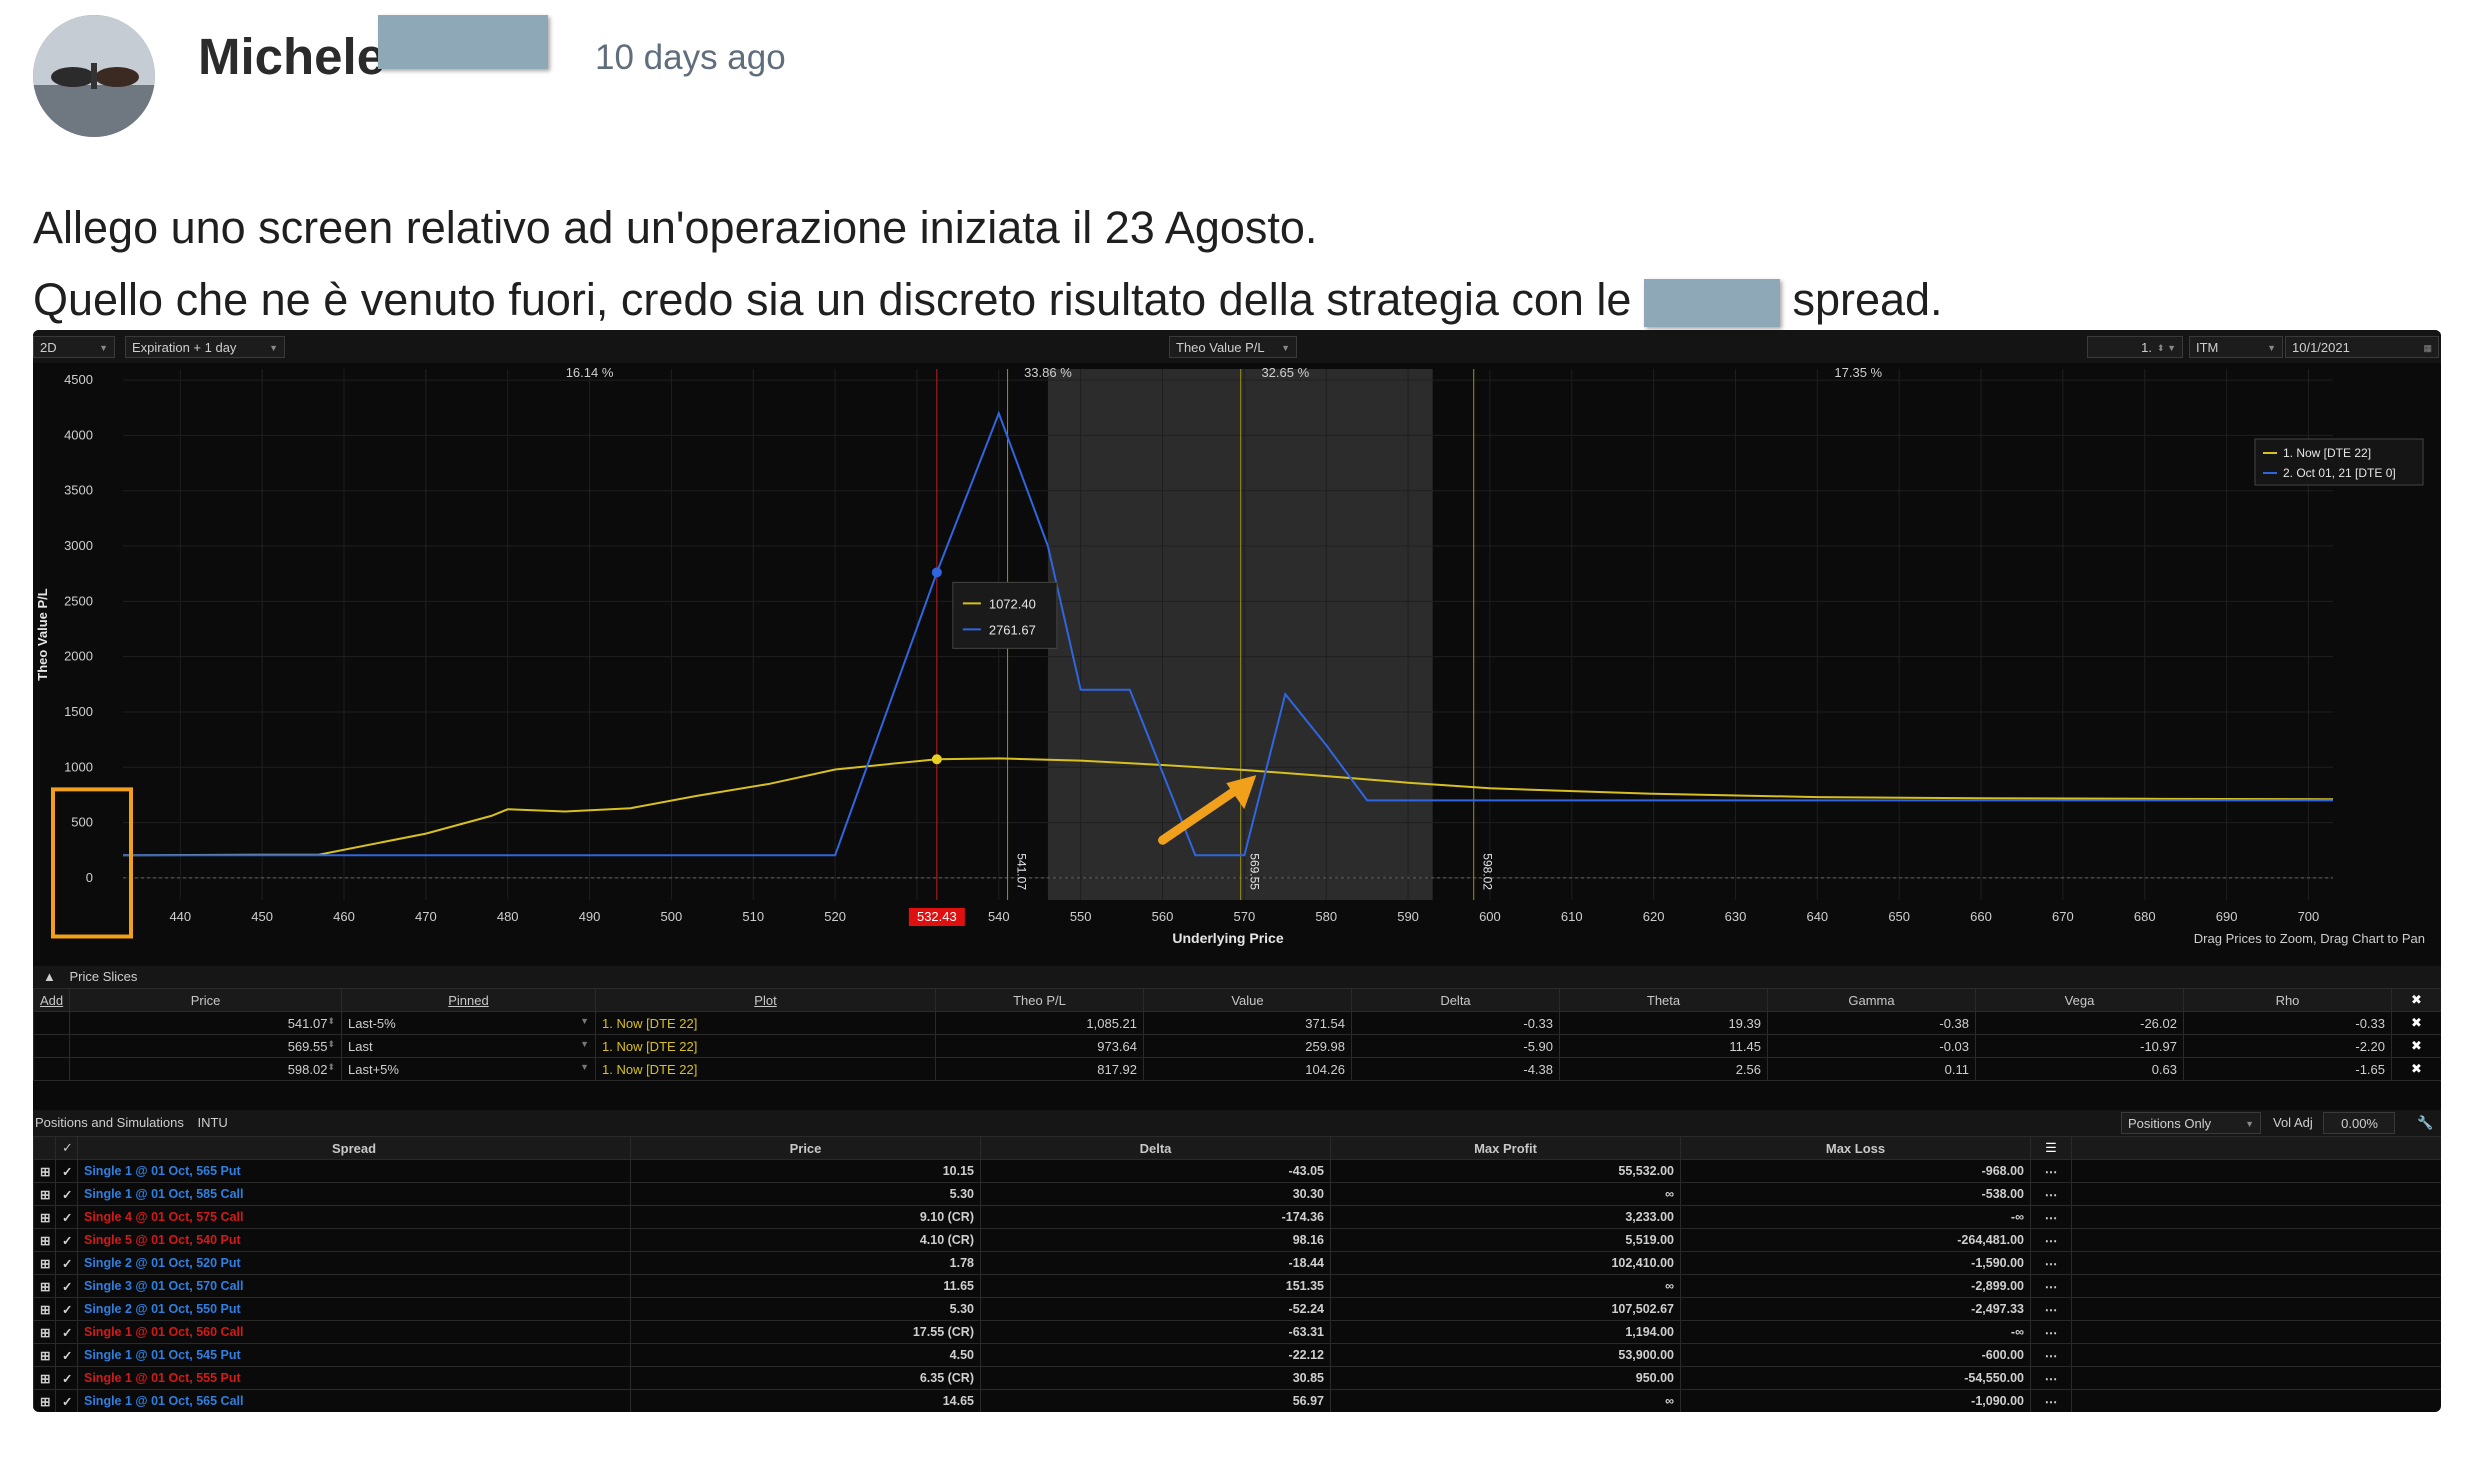 This screenshot has width=2476, height=1462. What do you see at coordinates (354, 1286) in the screenshot?
I see `position-spread: Single 3 @ 01 Oct, 570 Call` at bounding box center [354, 1286].